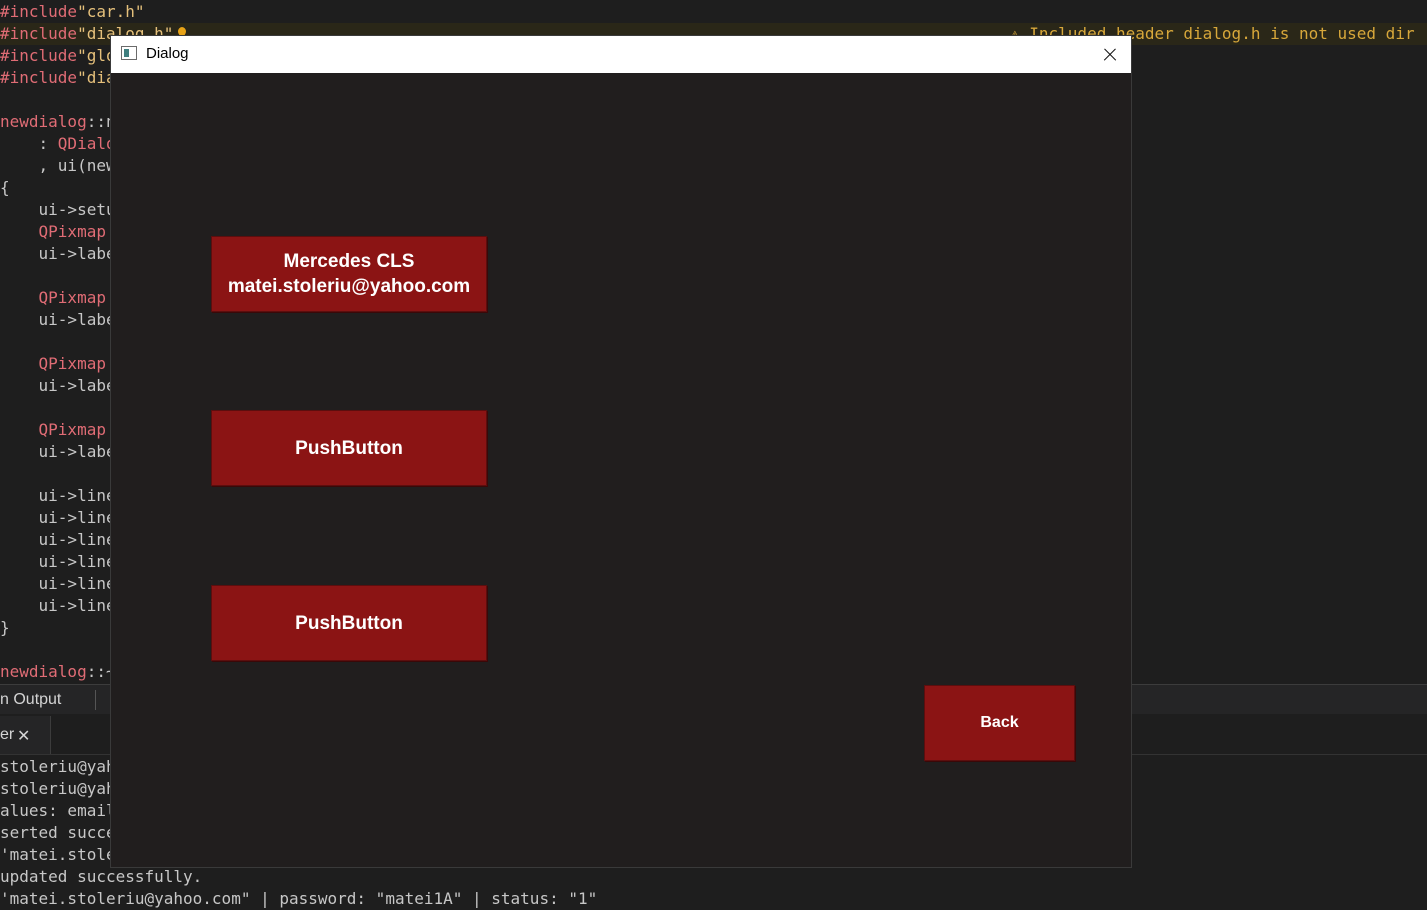 The width and height of the screenshot is (1427, 910). I want to click on code-line: #include"dia, so click(58, 78).